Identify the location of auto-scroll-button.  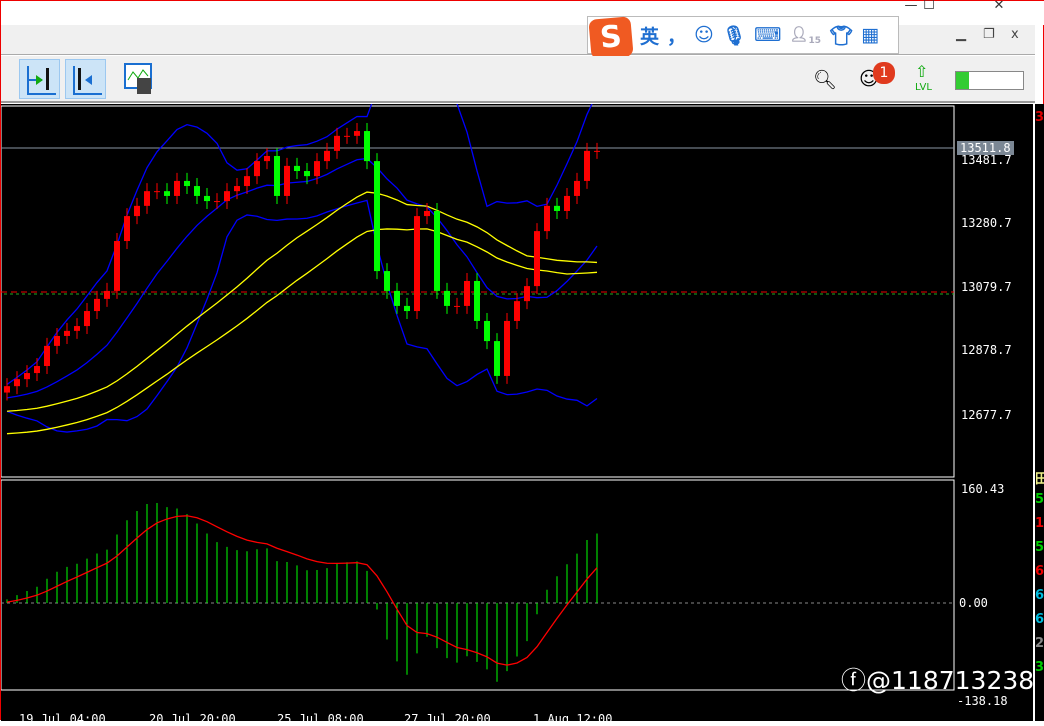
(39, 79).